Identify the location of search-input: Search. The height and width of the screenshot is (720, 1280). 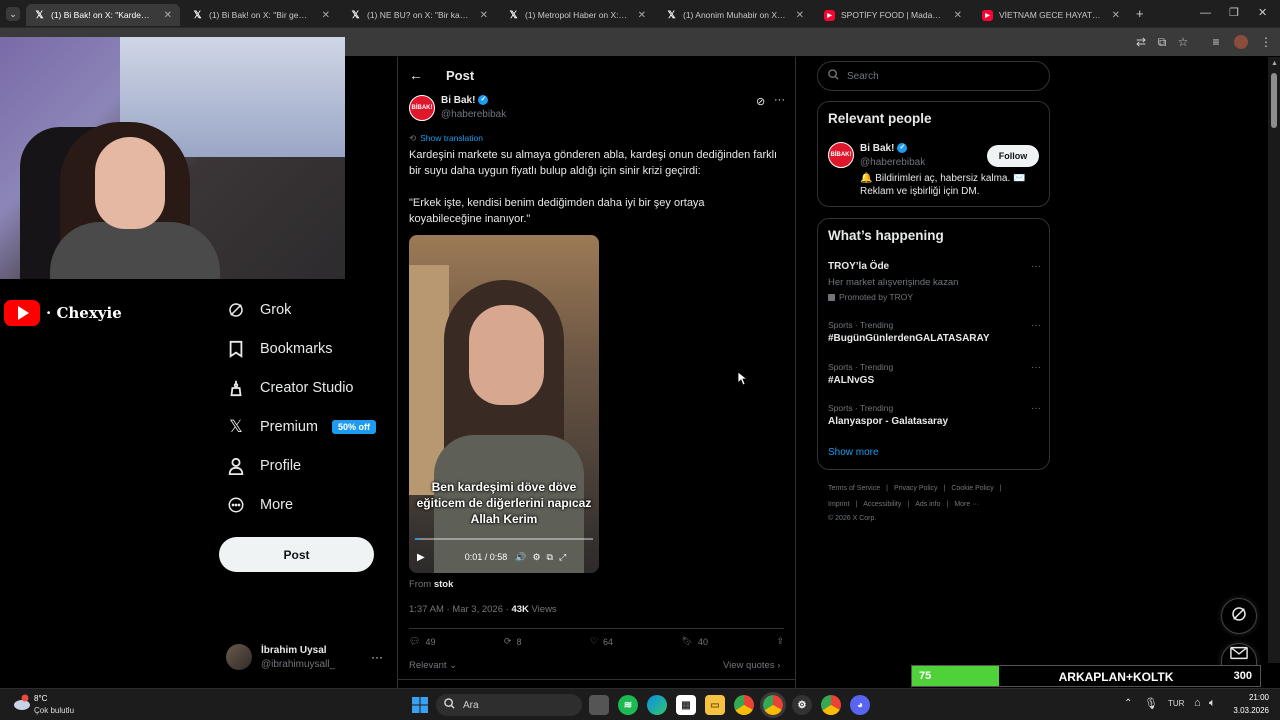
(933, 76).